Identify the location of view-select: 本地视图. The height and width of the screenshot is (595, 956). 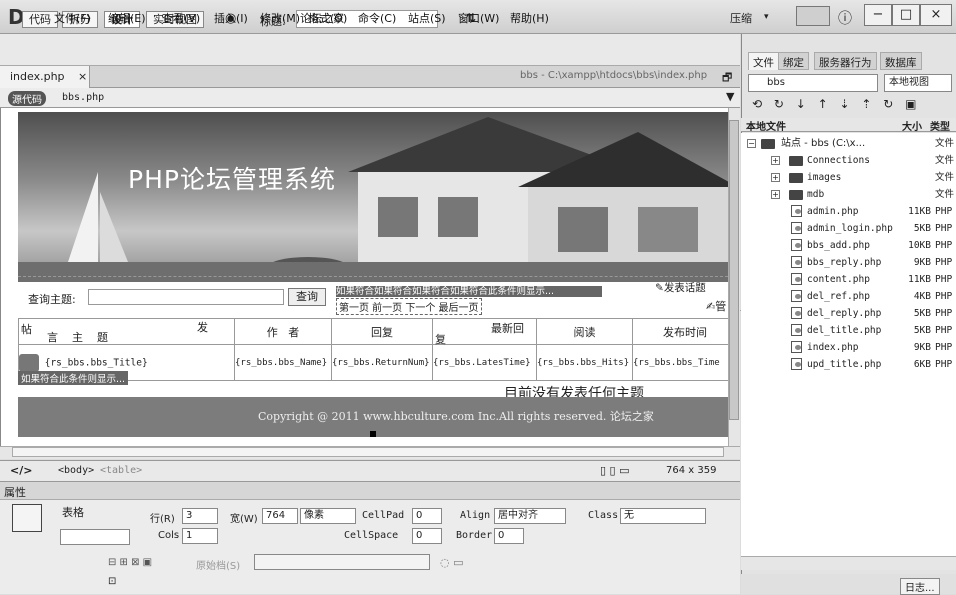
(918, 83).